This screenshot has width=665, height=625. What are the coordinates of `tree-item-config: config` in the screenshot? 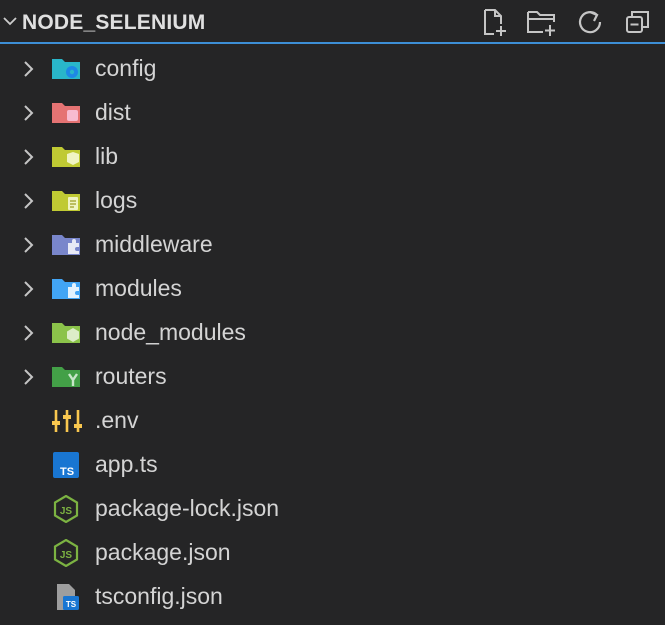 It's located at (332, 69).